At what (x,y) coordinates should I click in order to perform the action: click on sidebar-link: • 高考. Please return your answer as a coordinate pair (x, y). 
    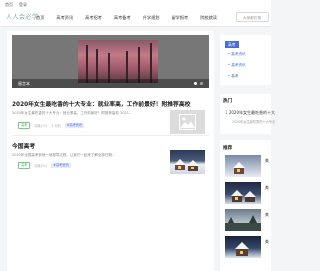
    Looking at the image, I should click on (233, 76).